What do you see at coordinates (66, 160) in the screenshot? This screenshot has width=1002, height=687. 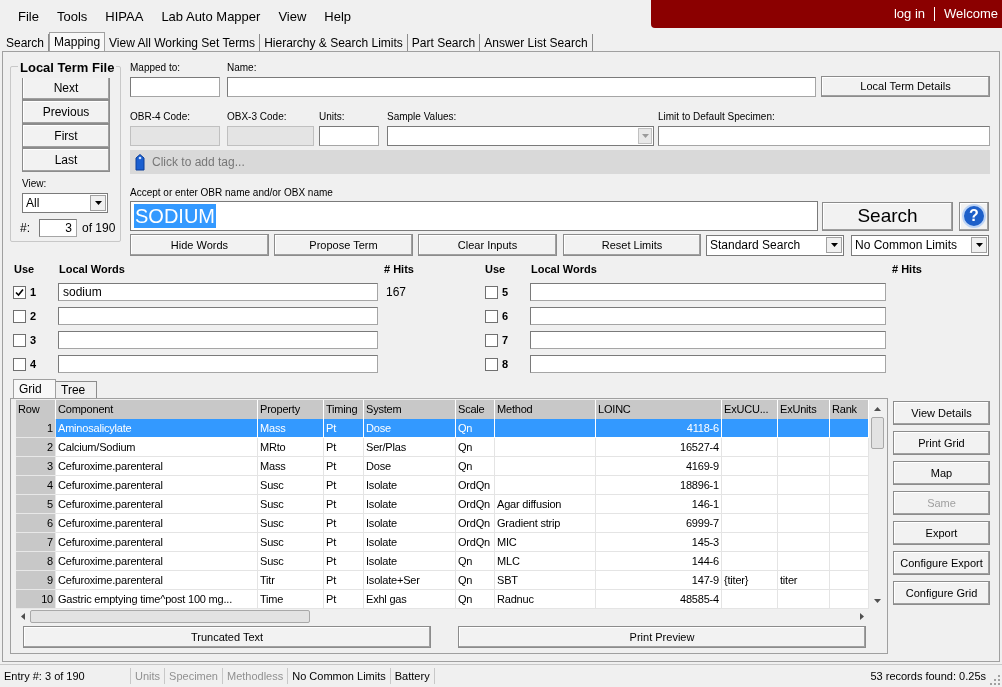 I see `nav-button: Last` at bounding box center [66, 160].